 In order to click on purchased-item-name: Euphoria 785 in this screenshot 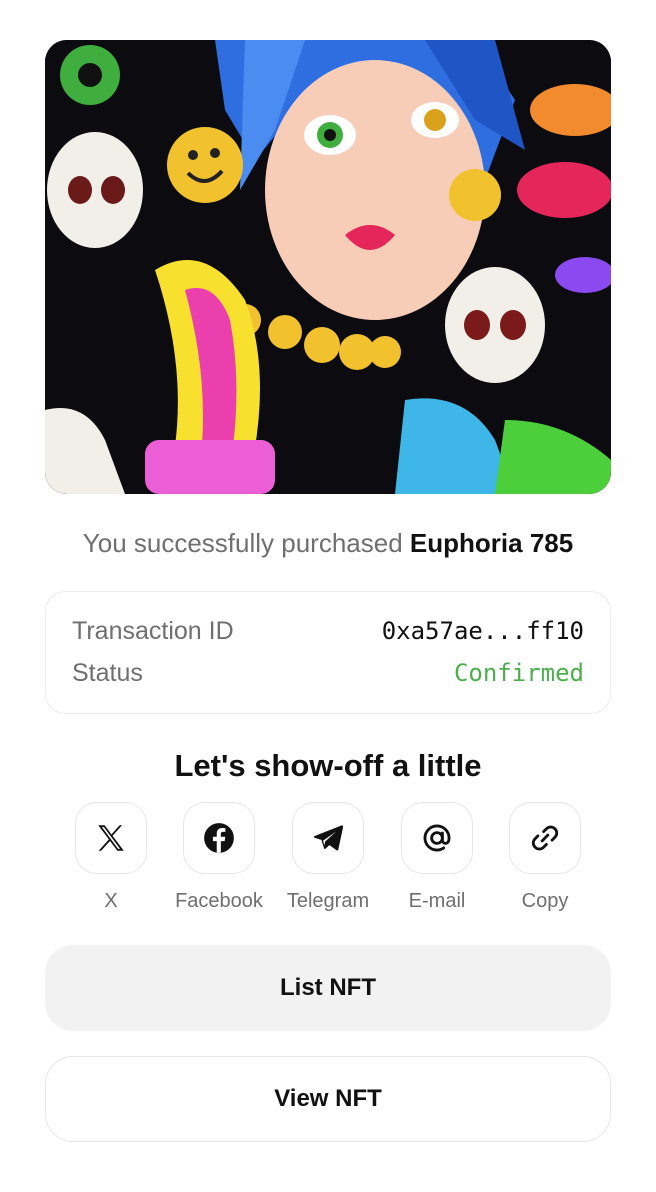, I will do `click(491, 543)`.